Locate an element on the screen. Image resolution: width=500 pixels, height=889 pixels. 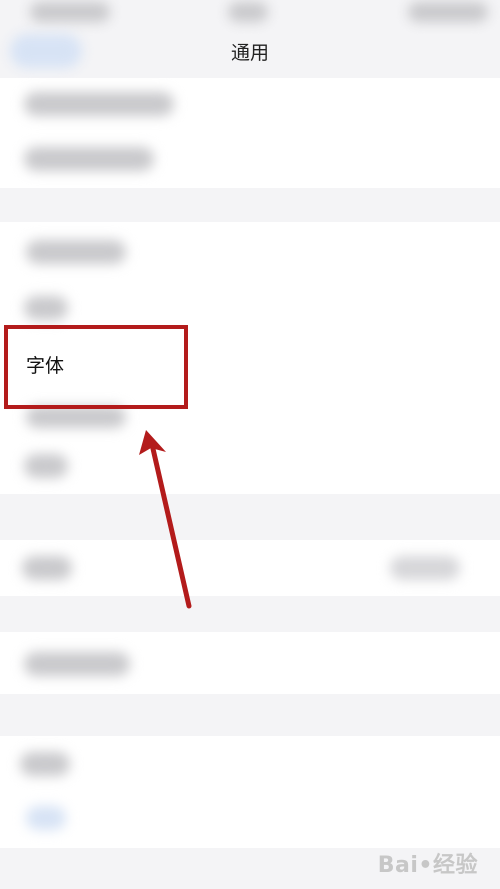
status-notch is located at coordinates (248, 12).